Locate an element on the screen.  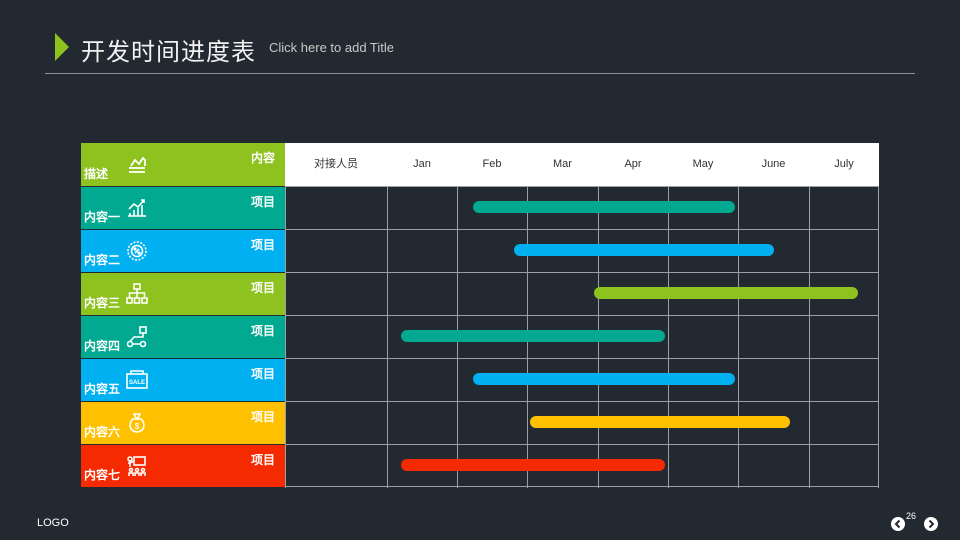
category-label: 内容一 is located at coordinates (102, 217).